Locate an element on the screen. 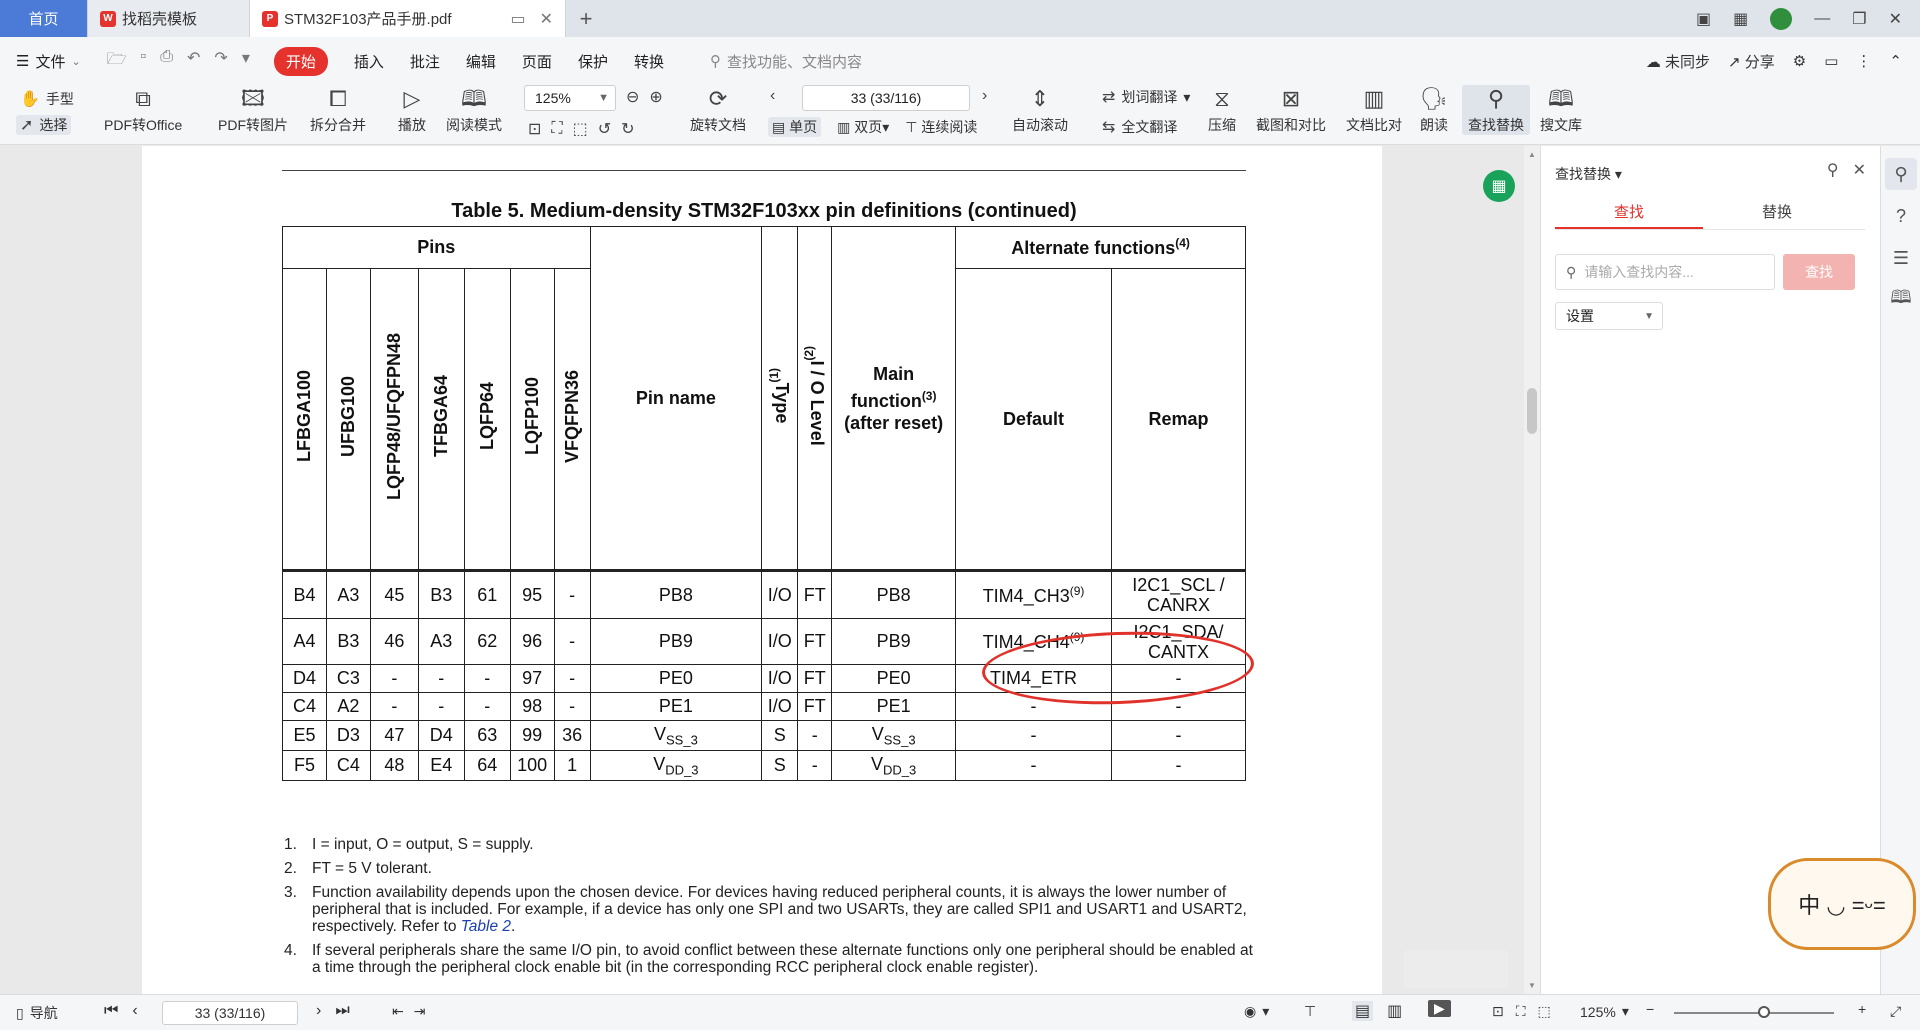 This screenshot has height=1030, width=1920. rotate-right-icon: ↻ is located at coordinates (627, 129).